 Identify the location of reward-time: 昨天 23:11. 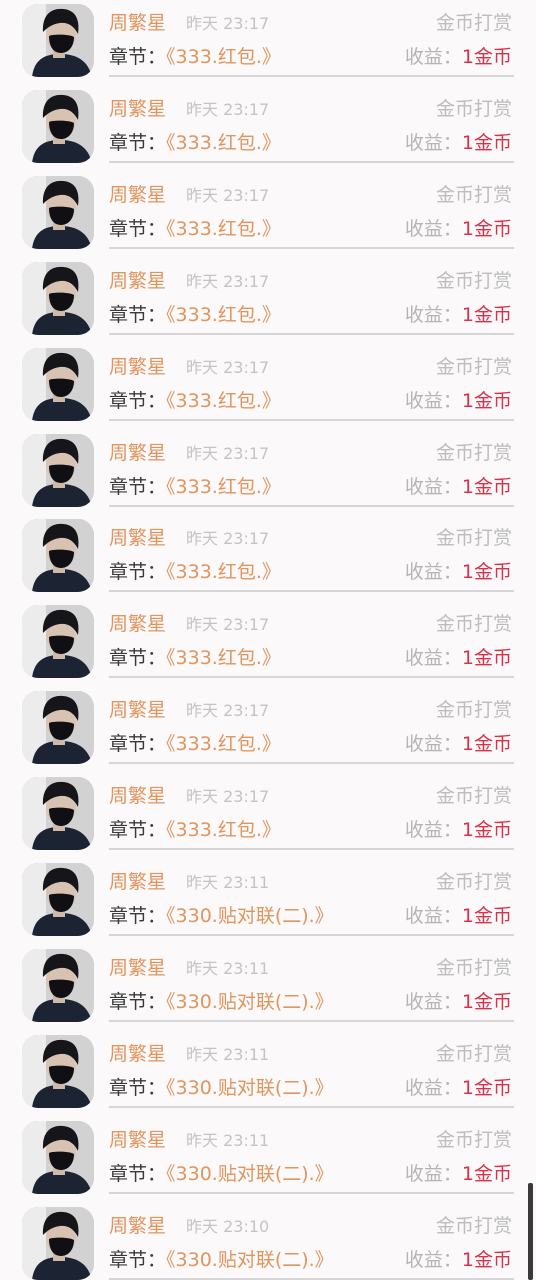
(228, 1054).